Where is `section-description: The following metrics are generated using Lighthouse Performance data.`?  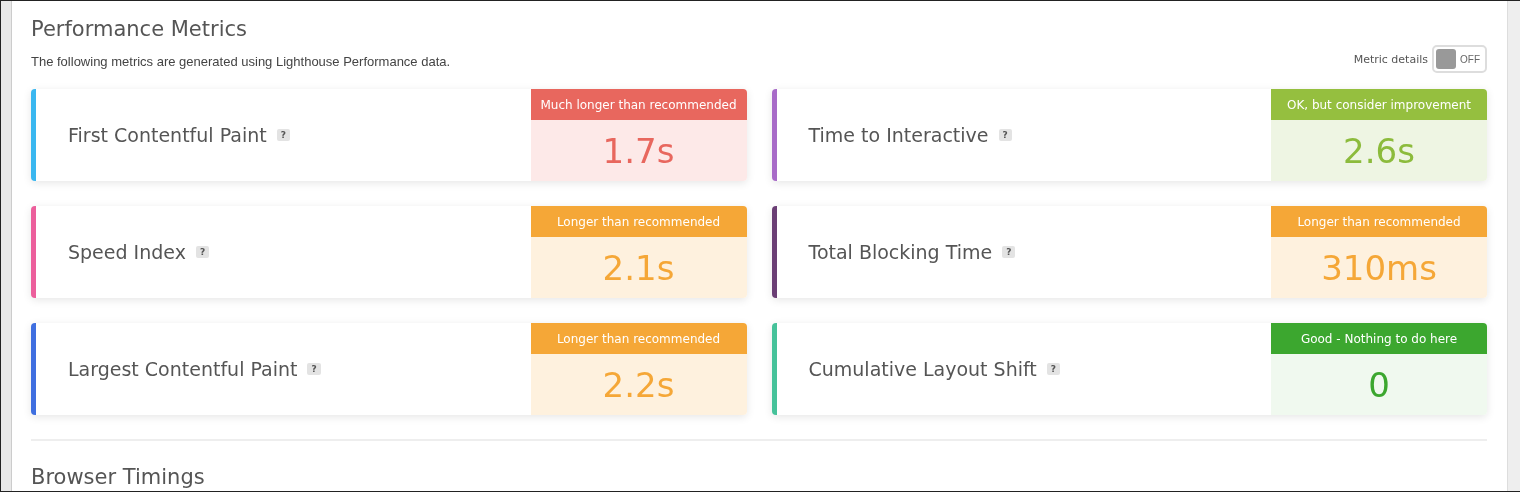 section-description: The following metrics are generated using Lighthouse Performance data. is located at coordinates (241, 61).